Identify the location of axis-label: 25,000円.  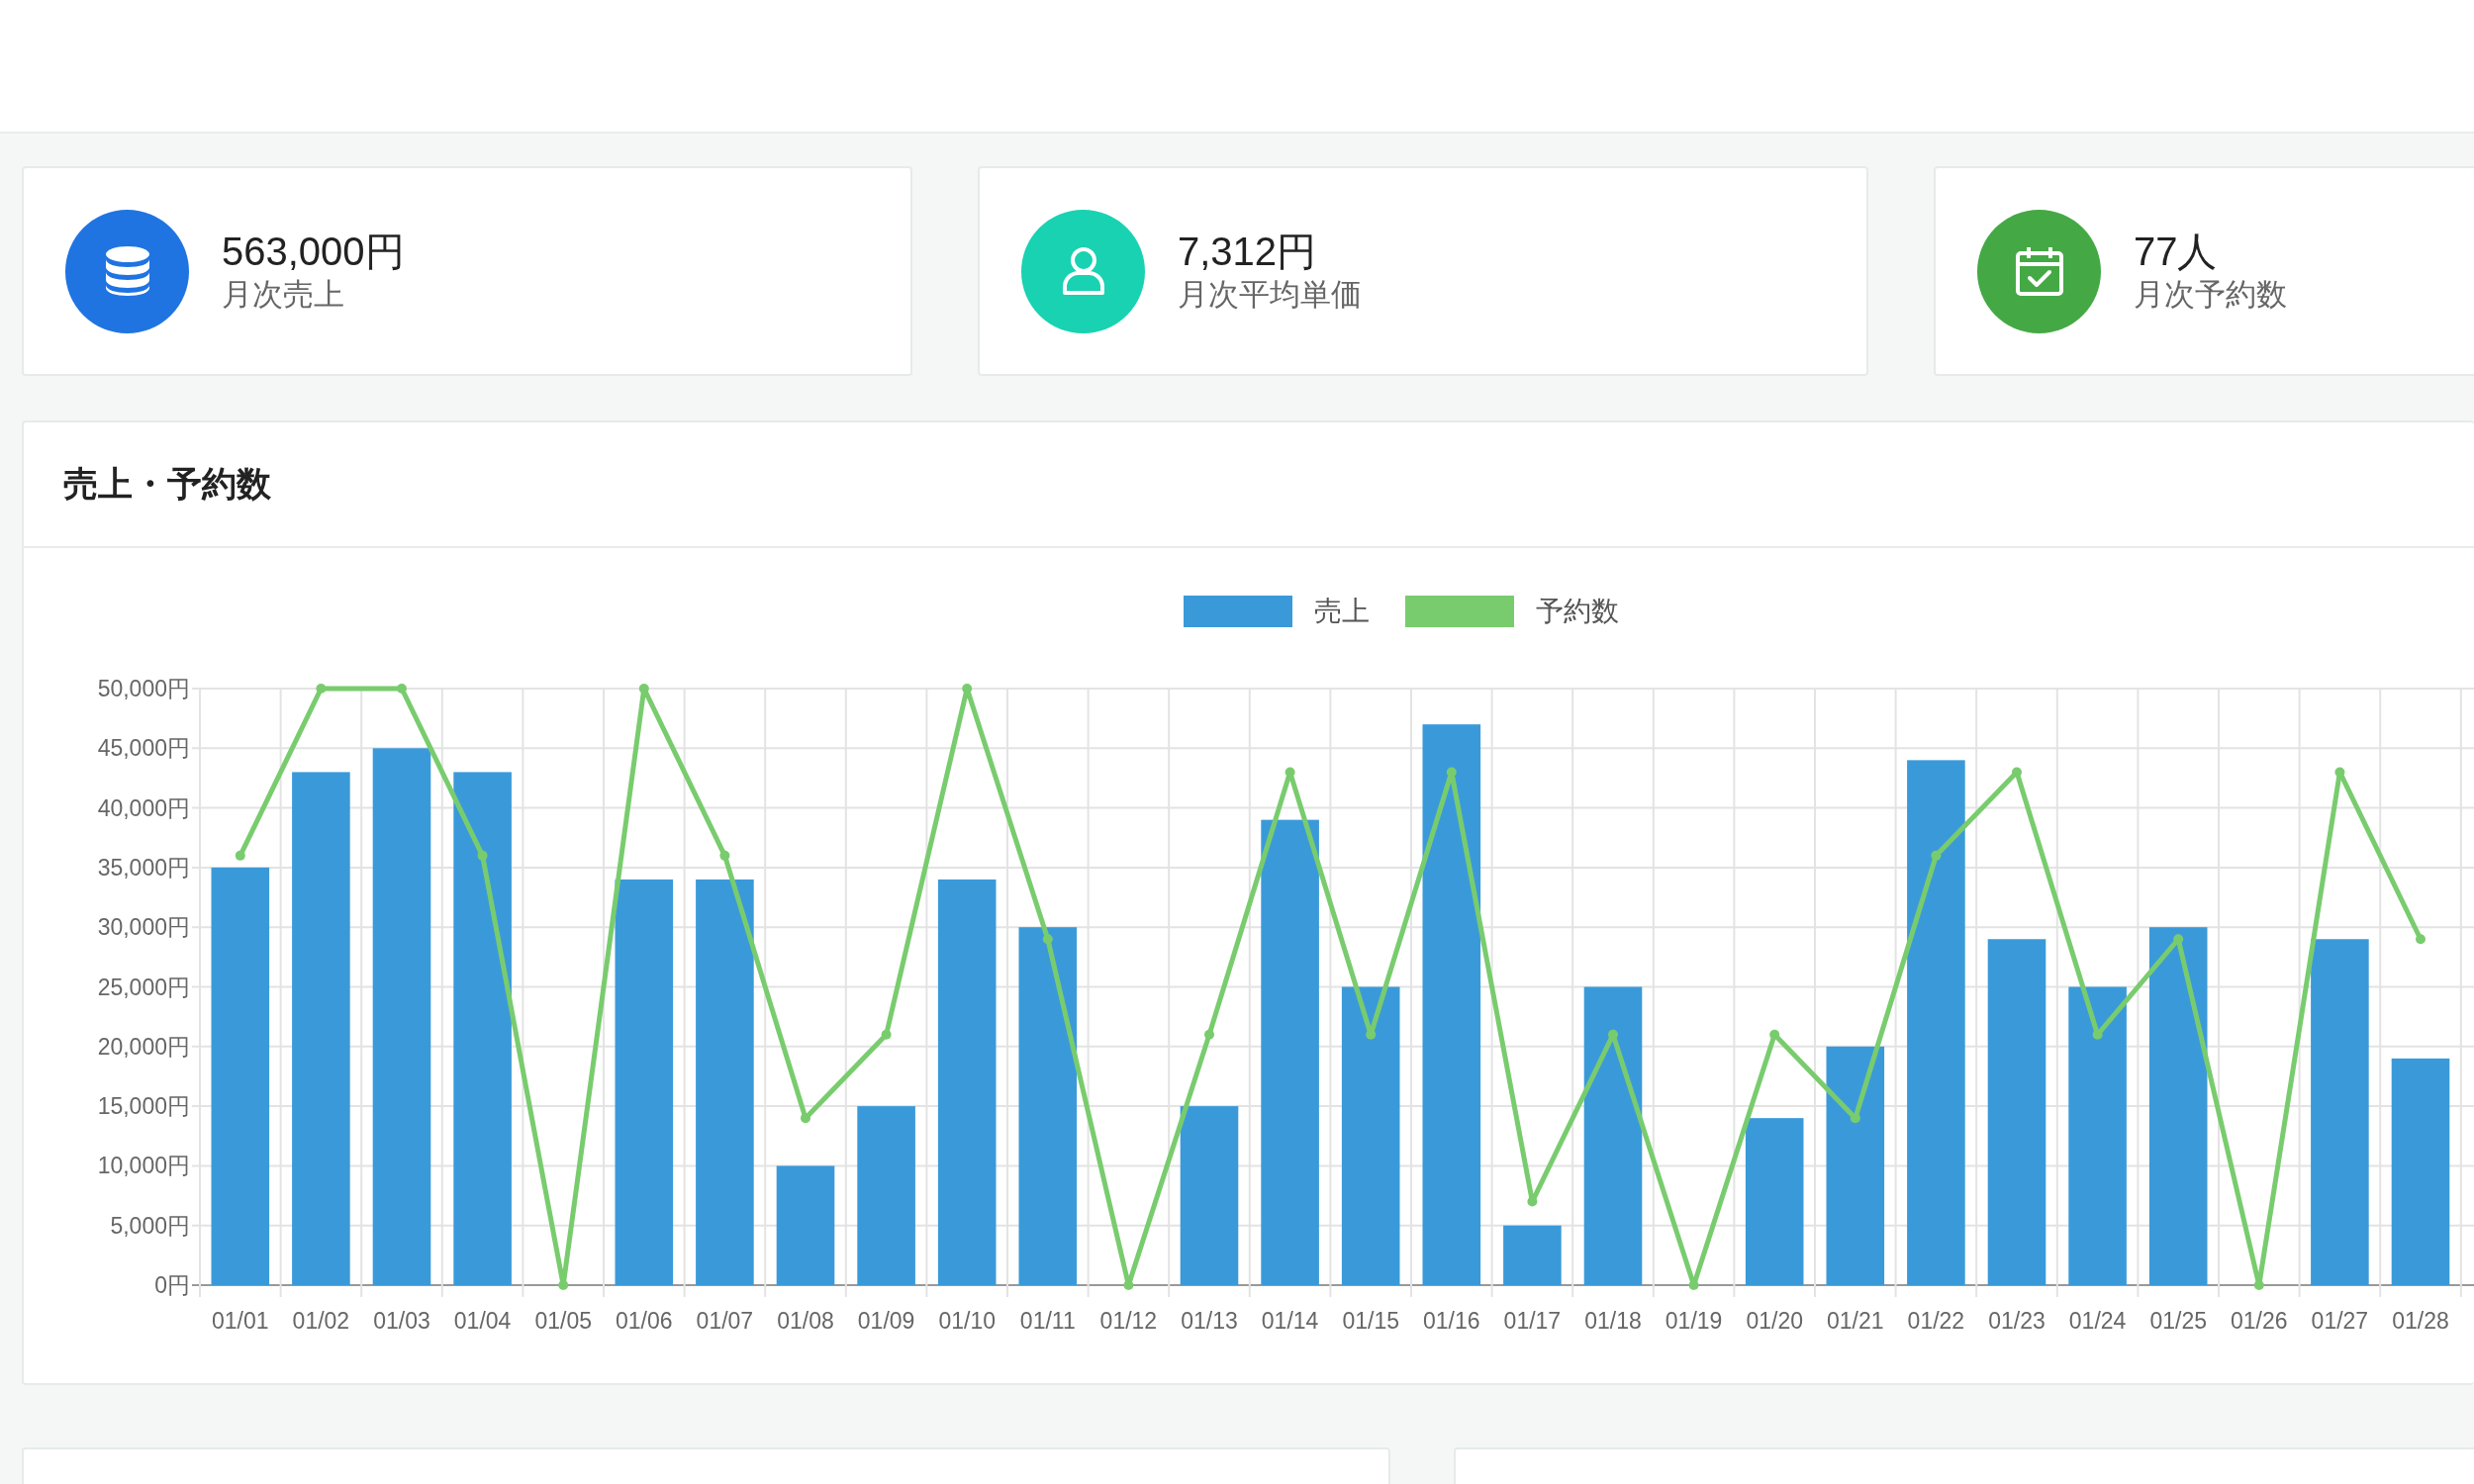
(144, 987).